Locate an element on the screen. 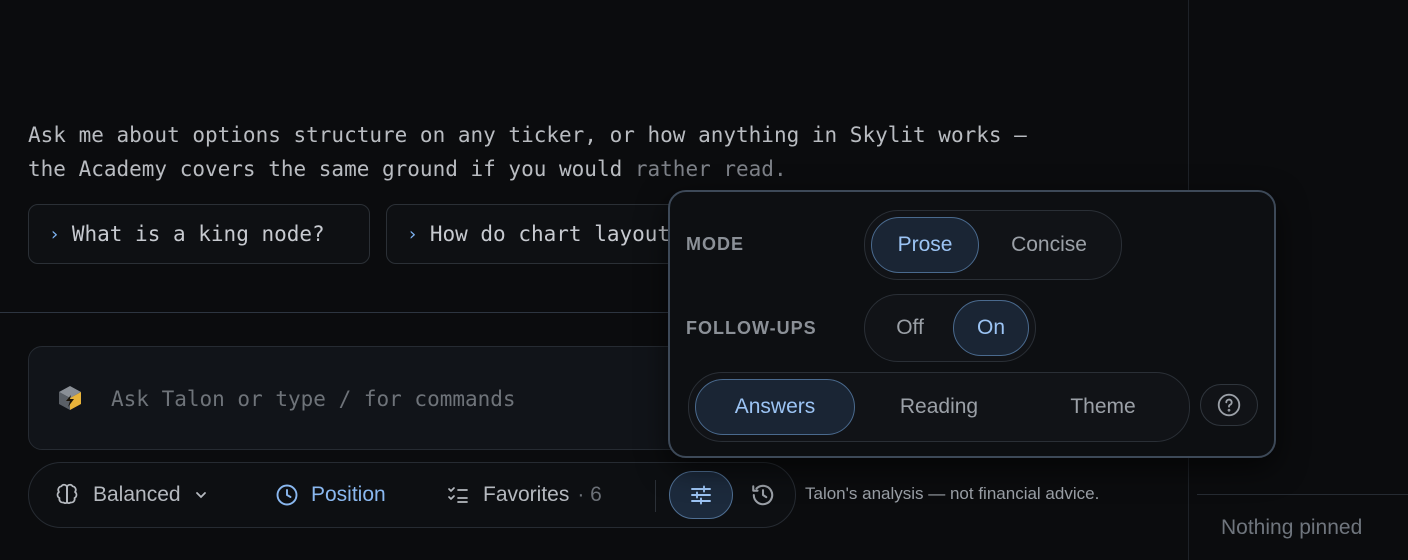  clock-icon is located at coordinates (287, 495).